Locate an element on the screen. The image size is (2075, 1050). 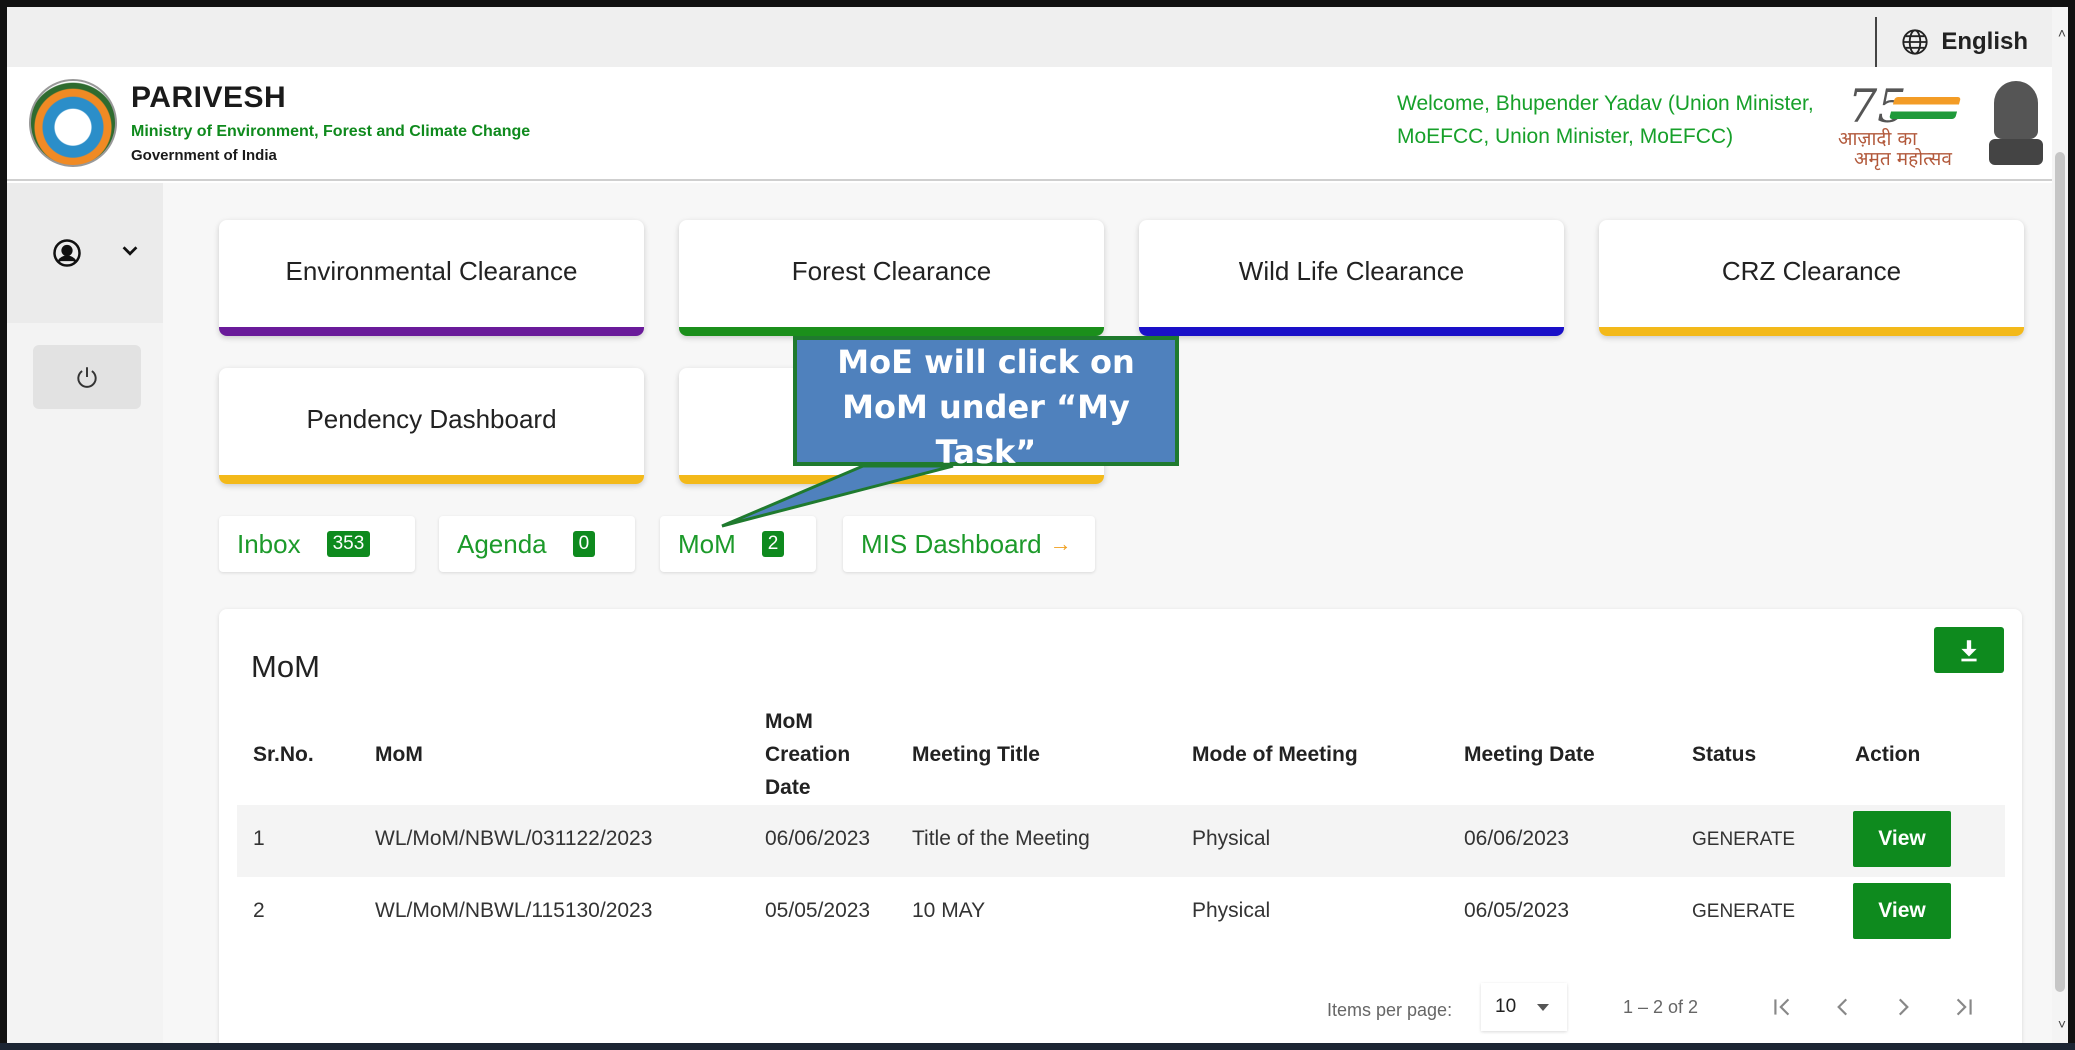
page-range: 1 – 2 of 2 is located at coordinates (1661, 1007).